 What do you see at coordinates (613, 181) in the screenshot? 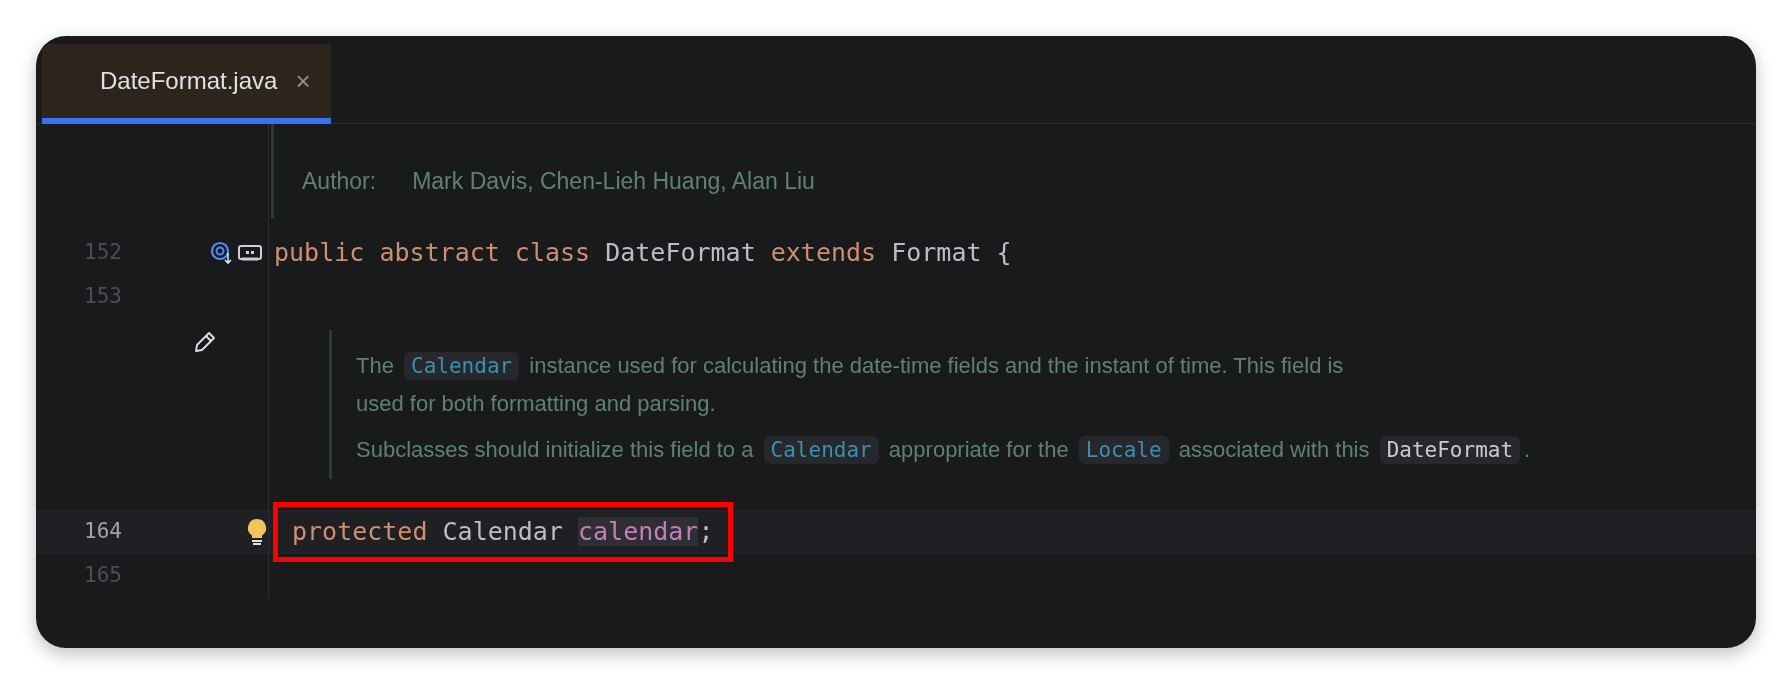
I see `doc-text: Mark Davis, Chen-Lieh Huang, Alan Liu` at bounding box center [613, 181].